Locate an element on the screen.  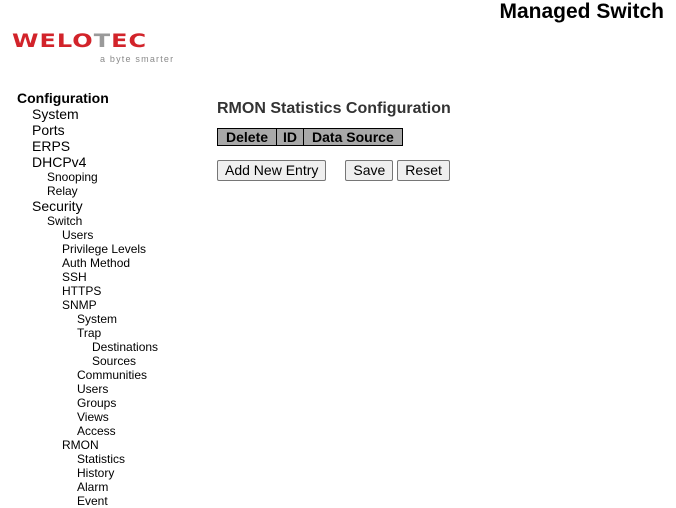
nav-item-groups: Groups is located at coordinates (112, 403).